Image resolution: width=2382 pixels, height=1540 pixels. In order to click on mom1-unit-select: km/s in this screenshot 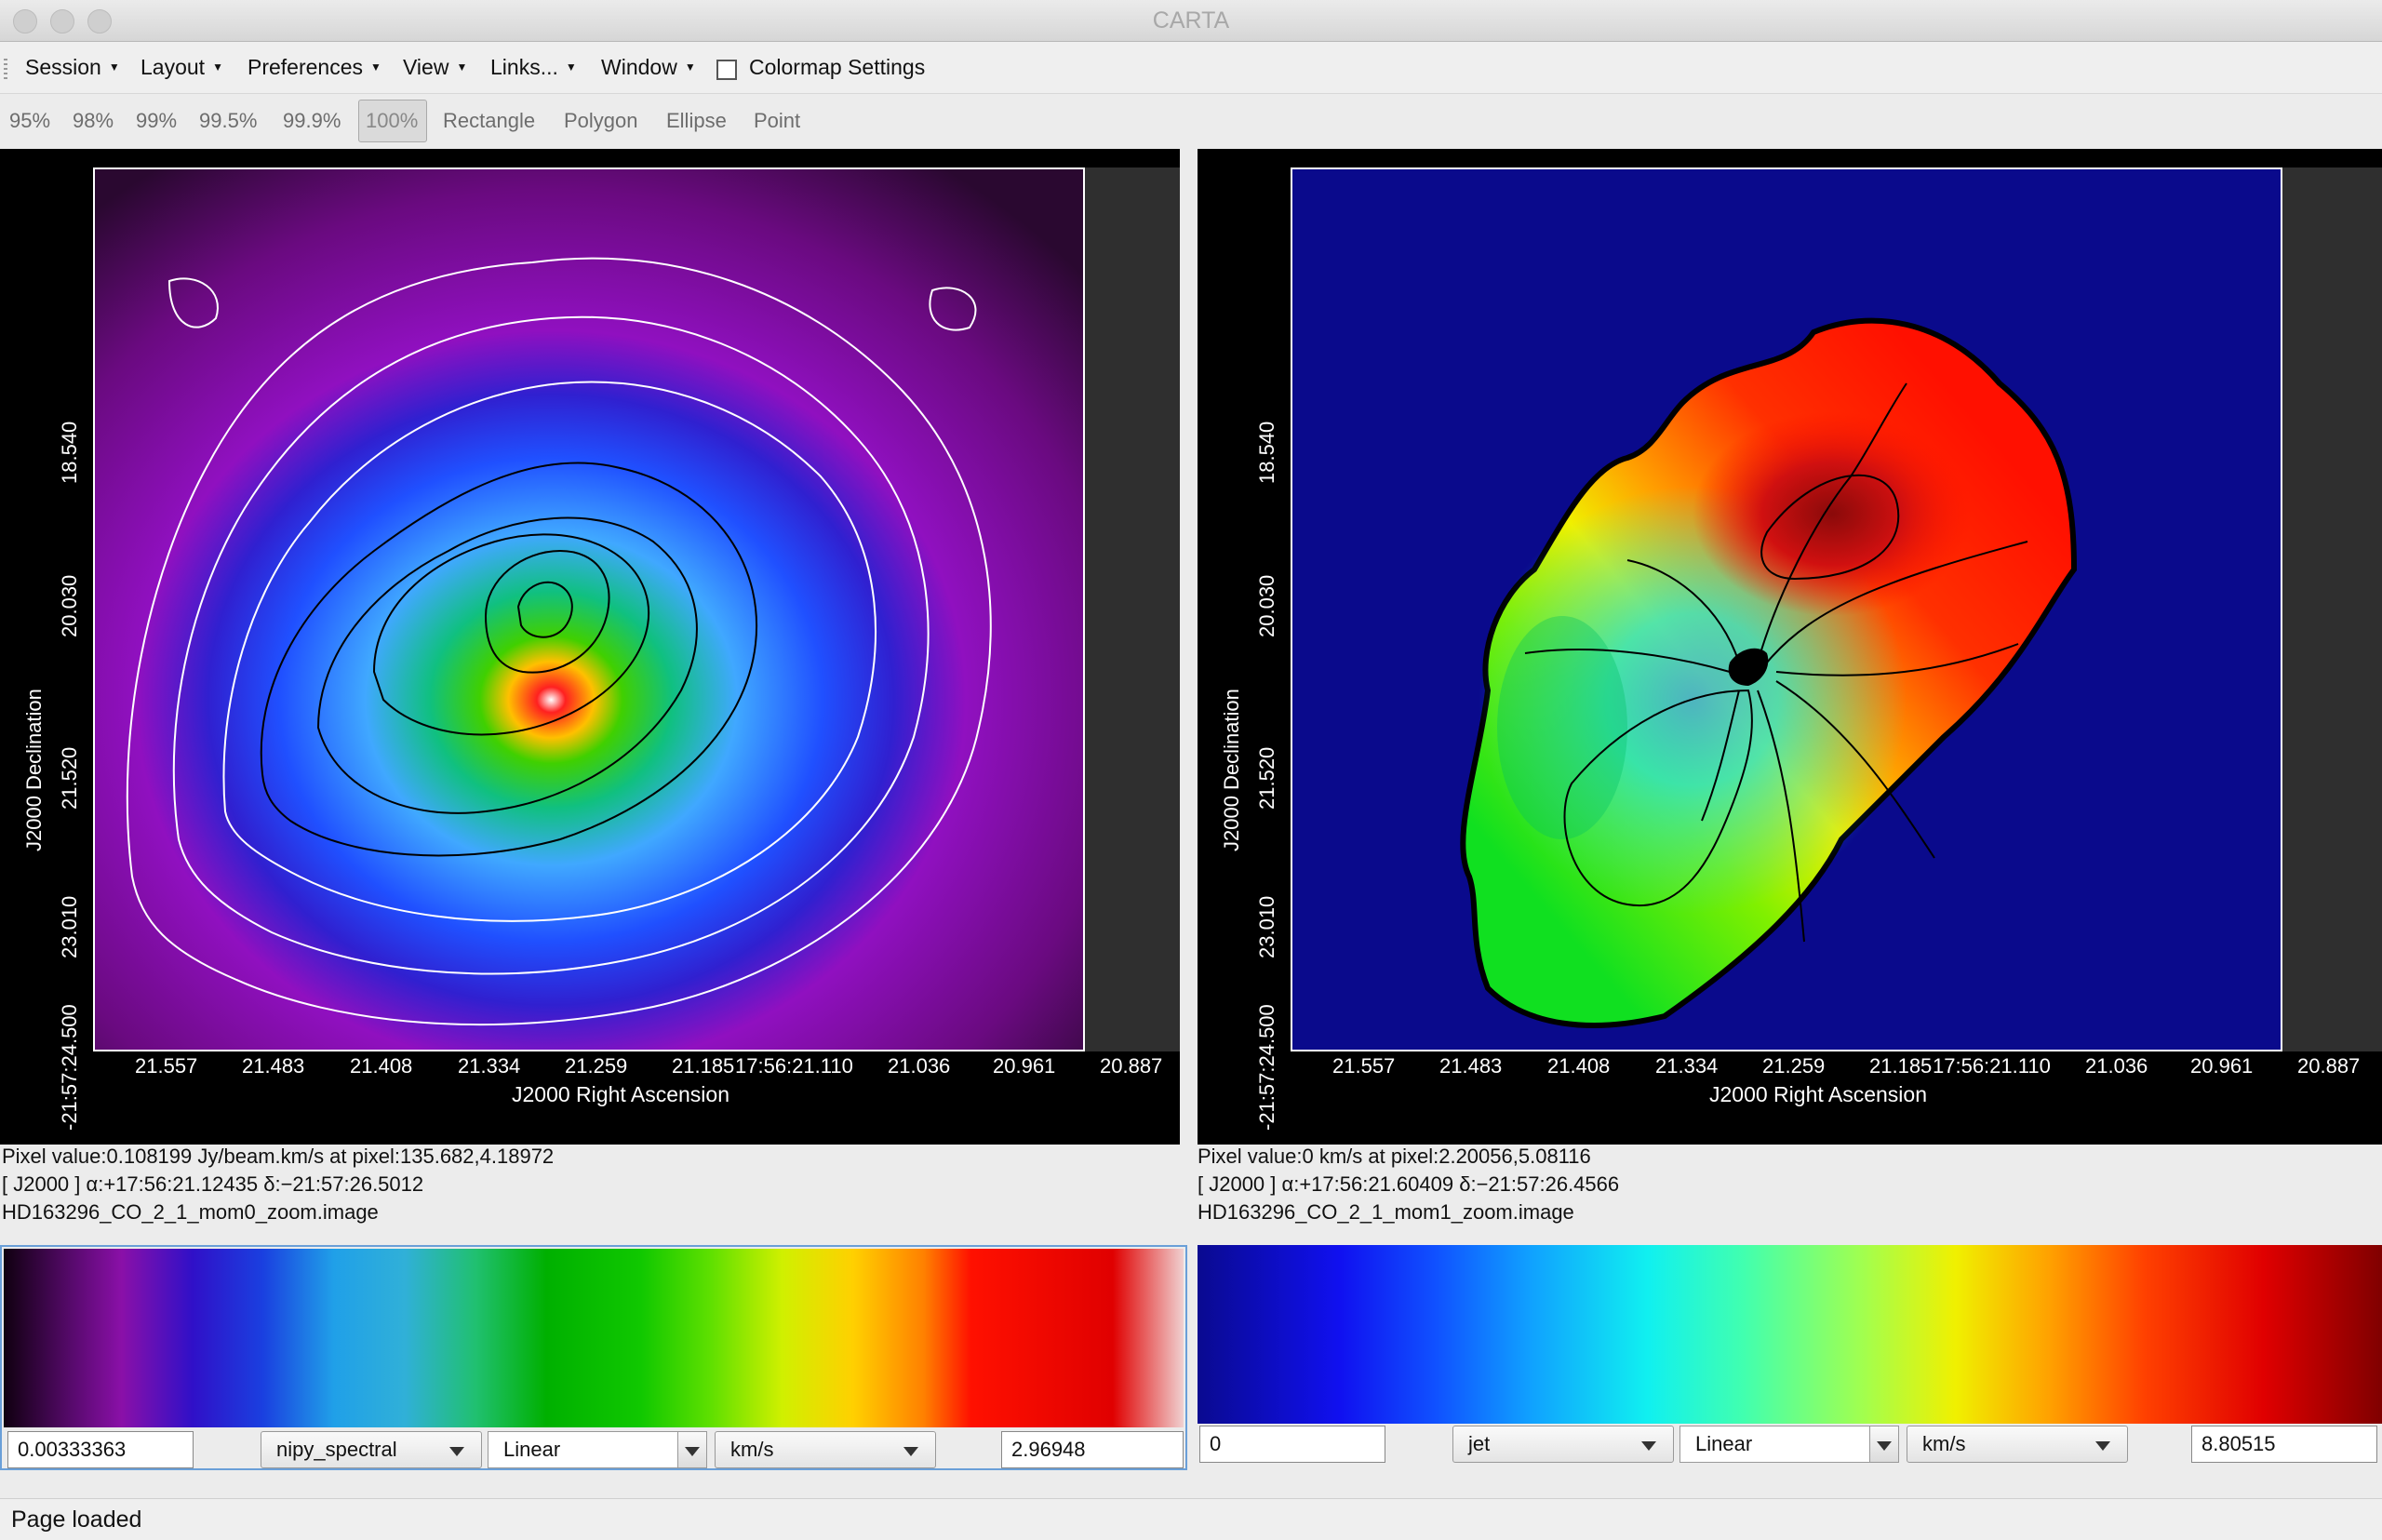, I will do `click(2017, 1444)`.